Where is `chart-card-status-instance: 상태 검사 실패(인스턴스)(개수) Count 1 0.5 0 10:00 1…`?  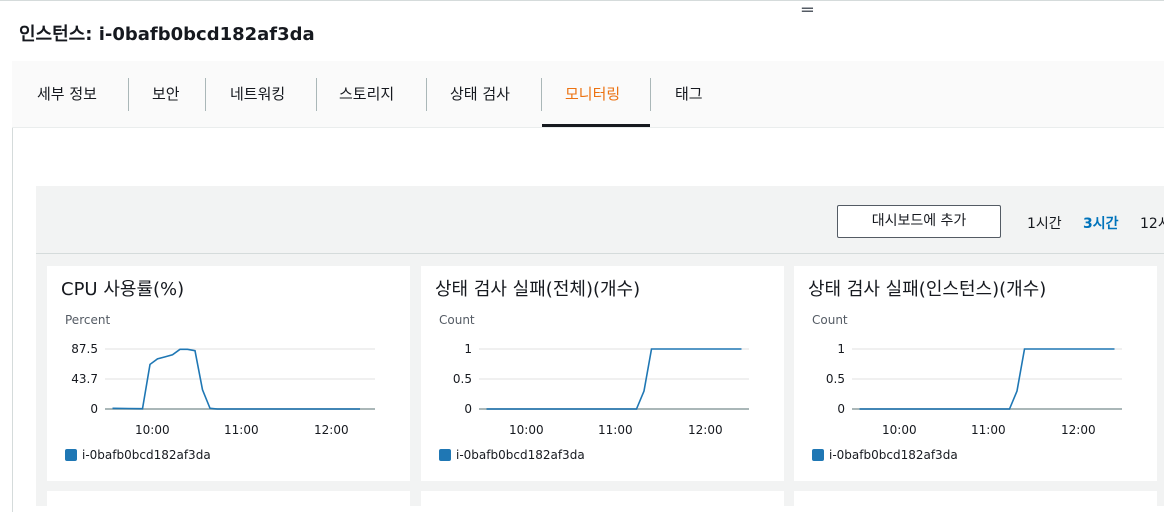 chart-card-status-instance: 상태 검사 실패(인스턴스)(개수) Count 1 0.5 0 10:00 1… is located at coordinates (975, 373).